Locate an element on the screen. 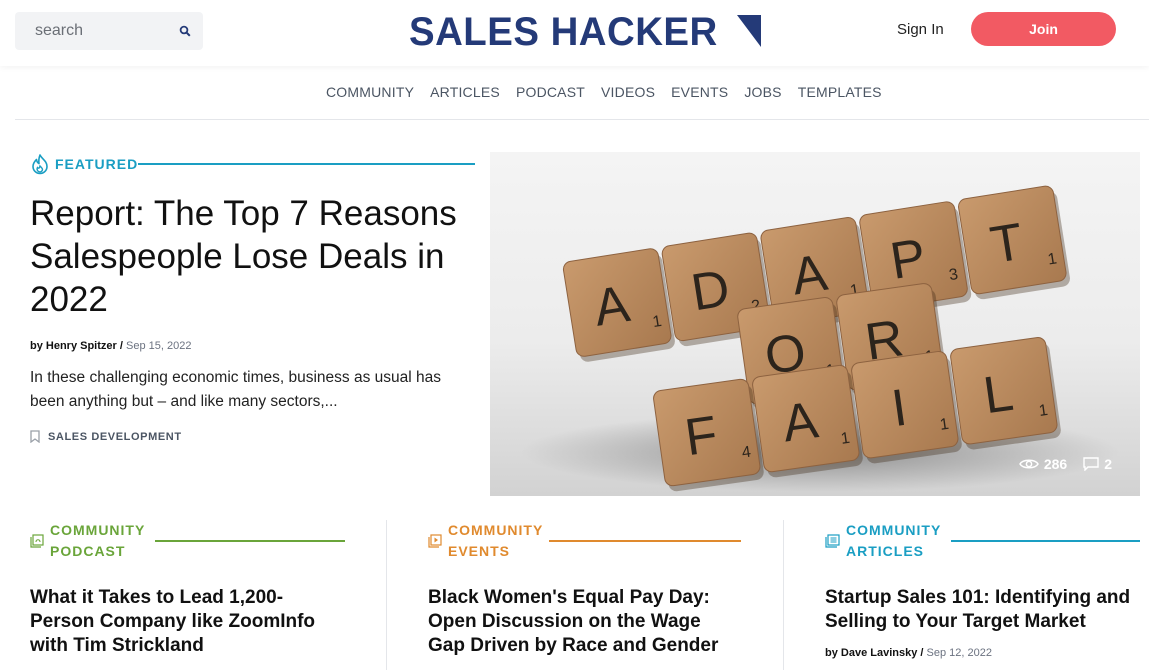 The image size is (1149, 670). scrabble-tile: T1 is located at coordinates (1014, 242).